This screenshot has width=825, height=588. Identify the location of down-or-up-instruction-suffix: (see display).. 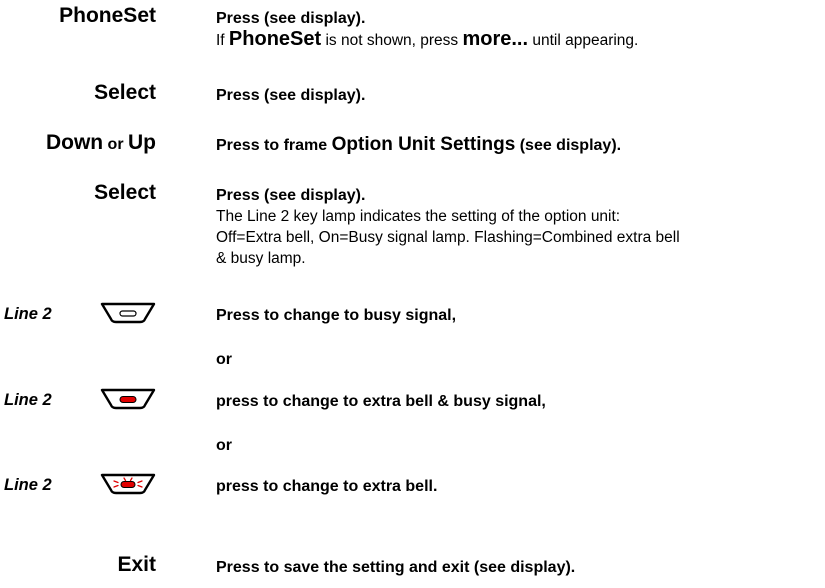
(568, 145).